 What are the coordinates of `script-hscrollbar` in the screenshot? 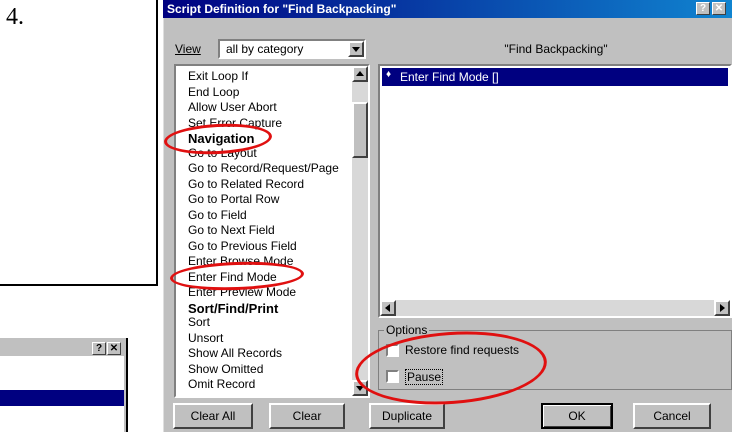 It's located at (555, 308).